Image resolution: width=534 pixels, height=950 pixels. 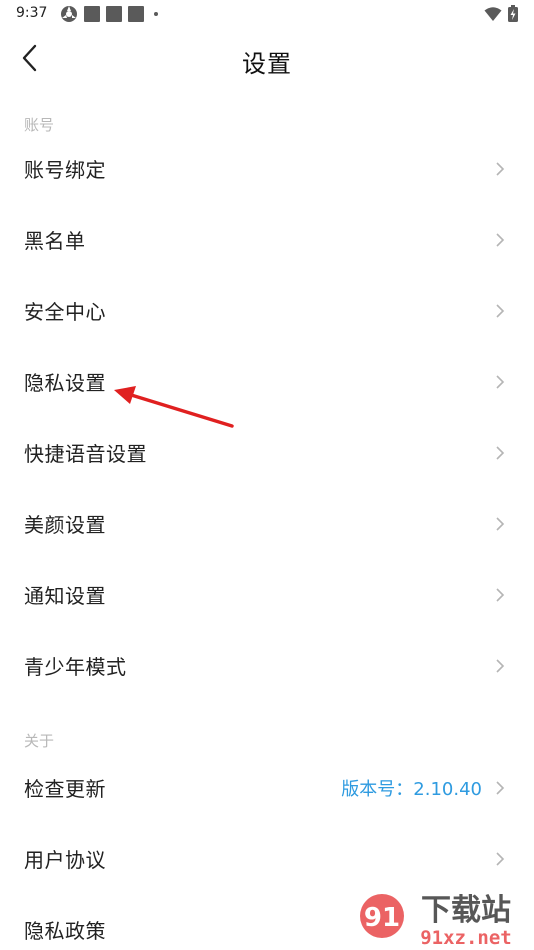 What do you see at coordinates (65, 596) in the screenshot?
I see `row-label: 通知设置` at bounding box center [65, 596].